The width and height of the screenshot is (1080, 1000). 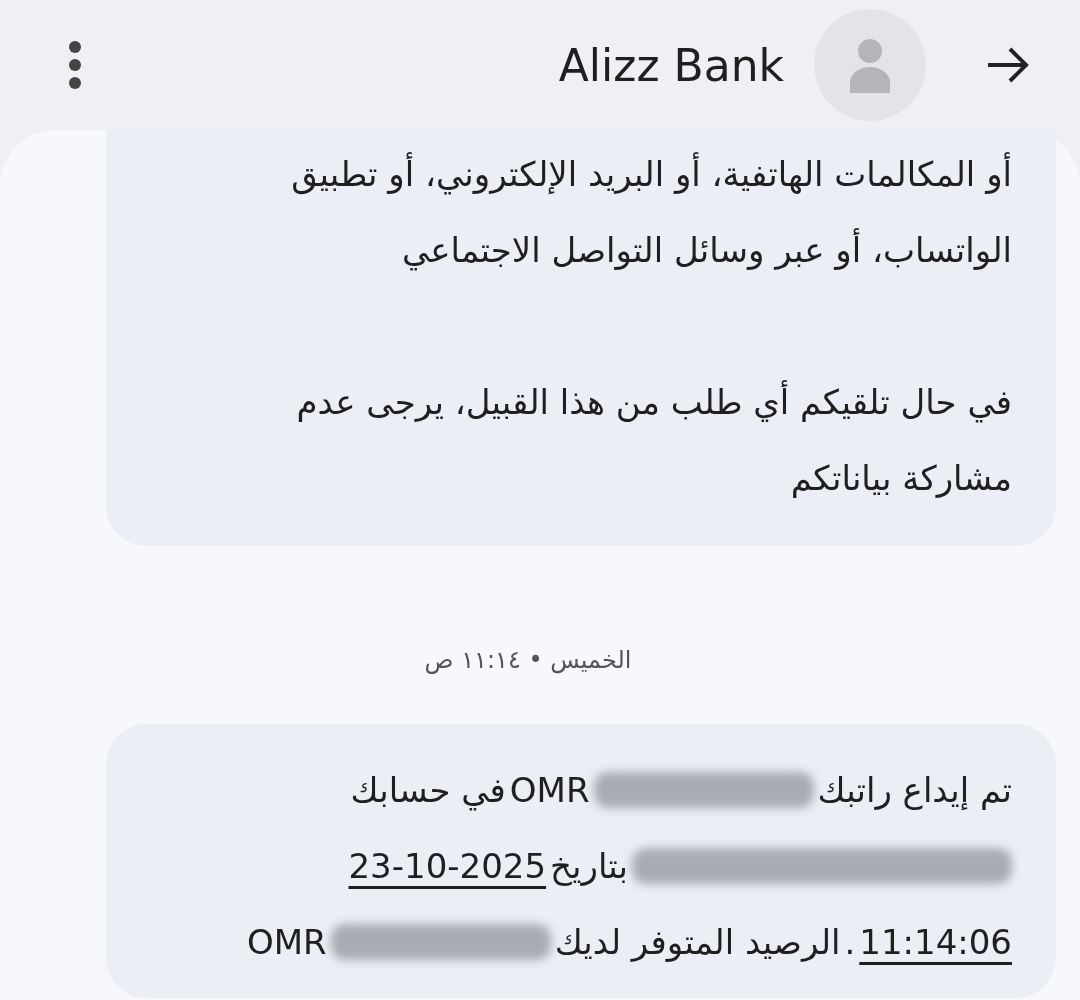 I want to click on contact-name: Alizz Bank, so click(x=671, y=65).